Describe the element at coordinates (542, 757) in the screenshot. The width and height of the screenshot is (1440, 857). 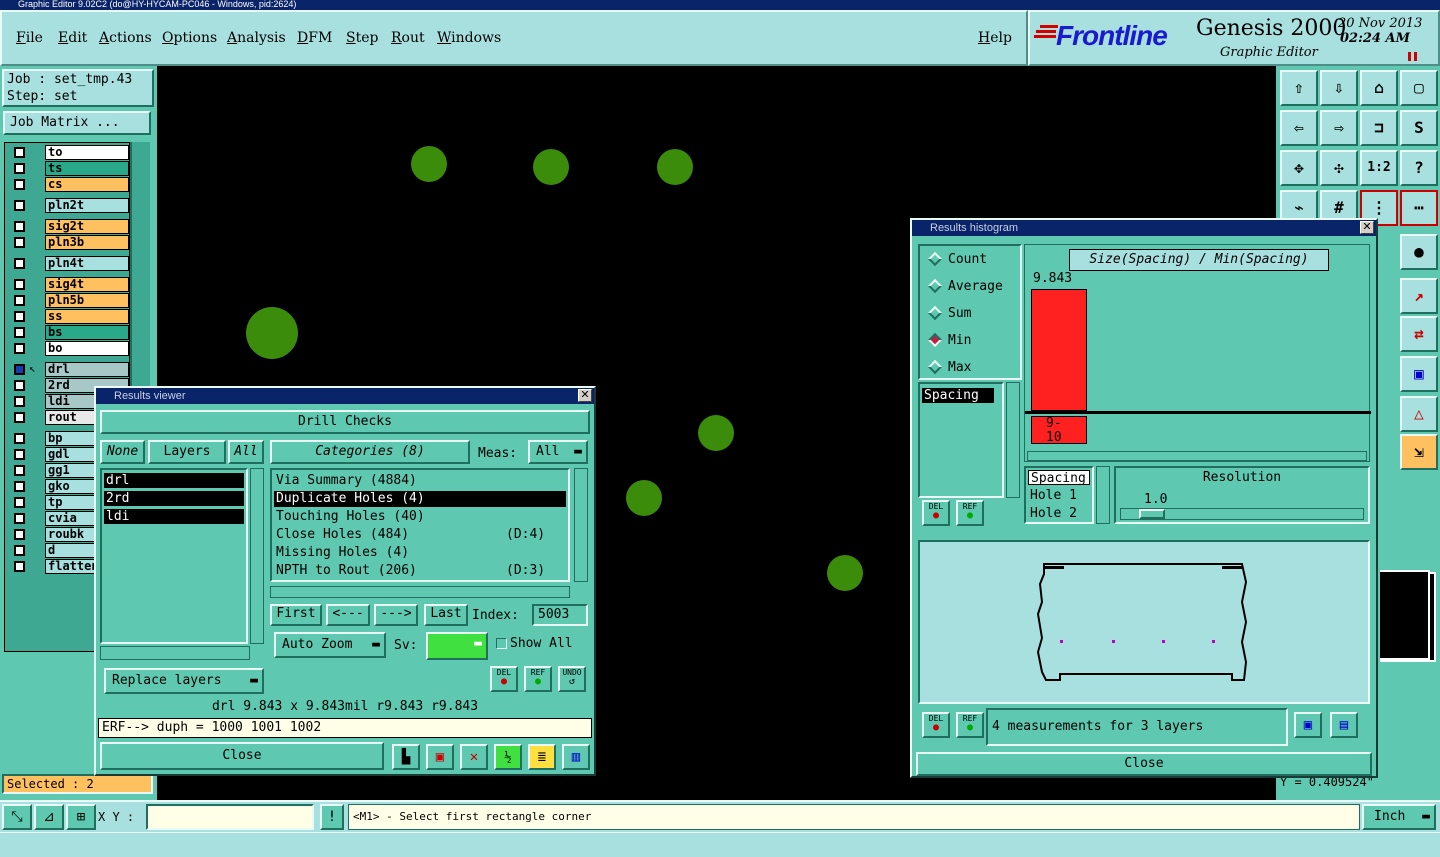
I see `notes-icon: ≣` at that location.